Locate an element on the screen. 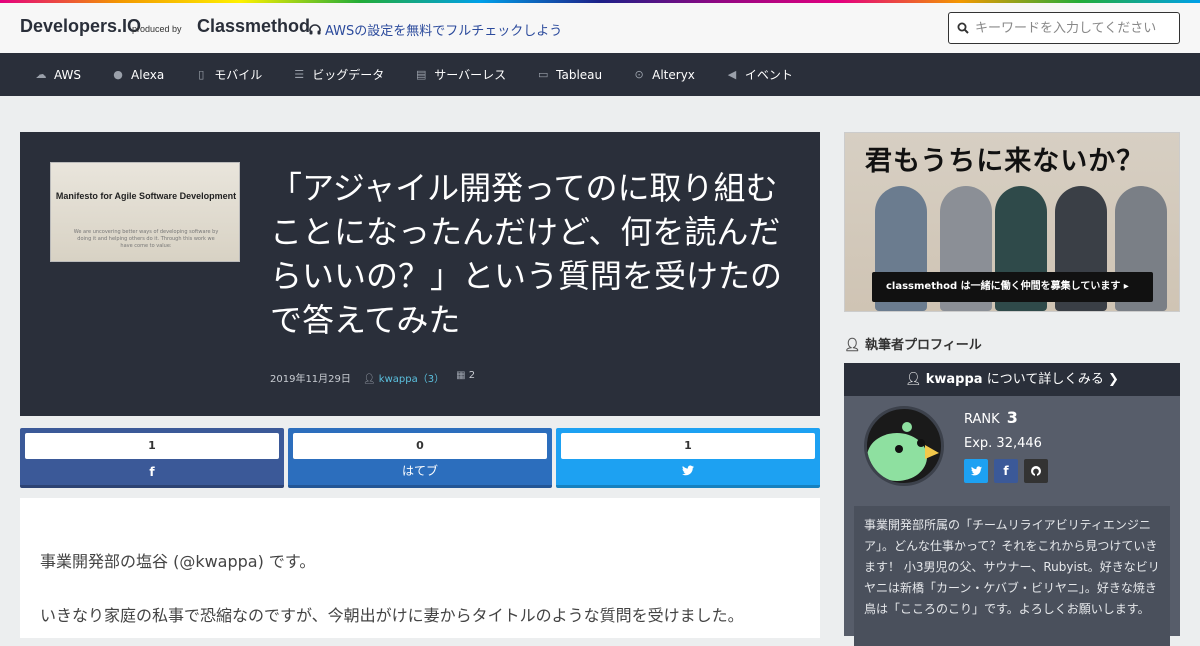 This screenshot has width=1200, height=646. article-author: 👤︎ kwappa（3） is located at coordinates (403, 377).